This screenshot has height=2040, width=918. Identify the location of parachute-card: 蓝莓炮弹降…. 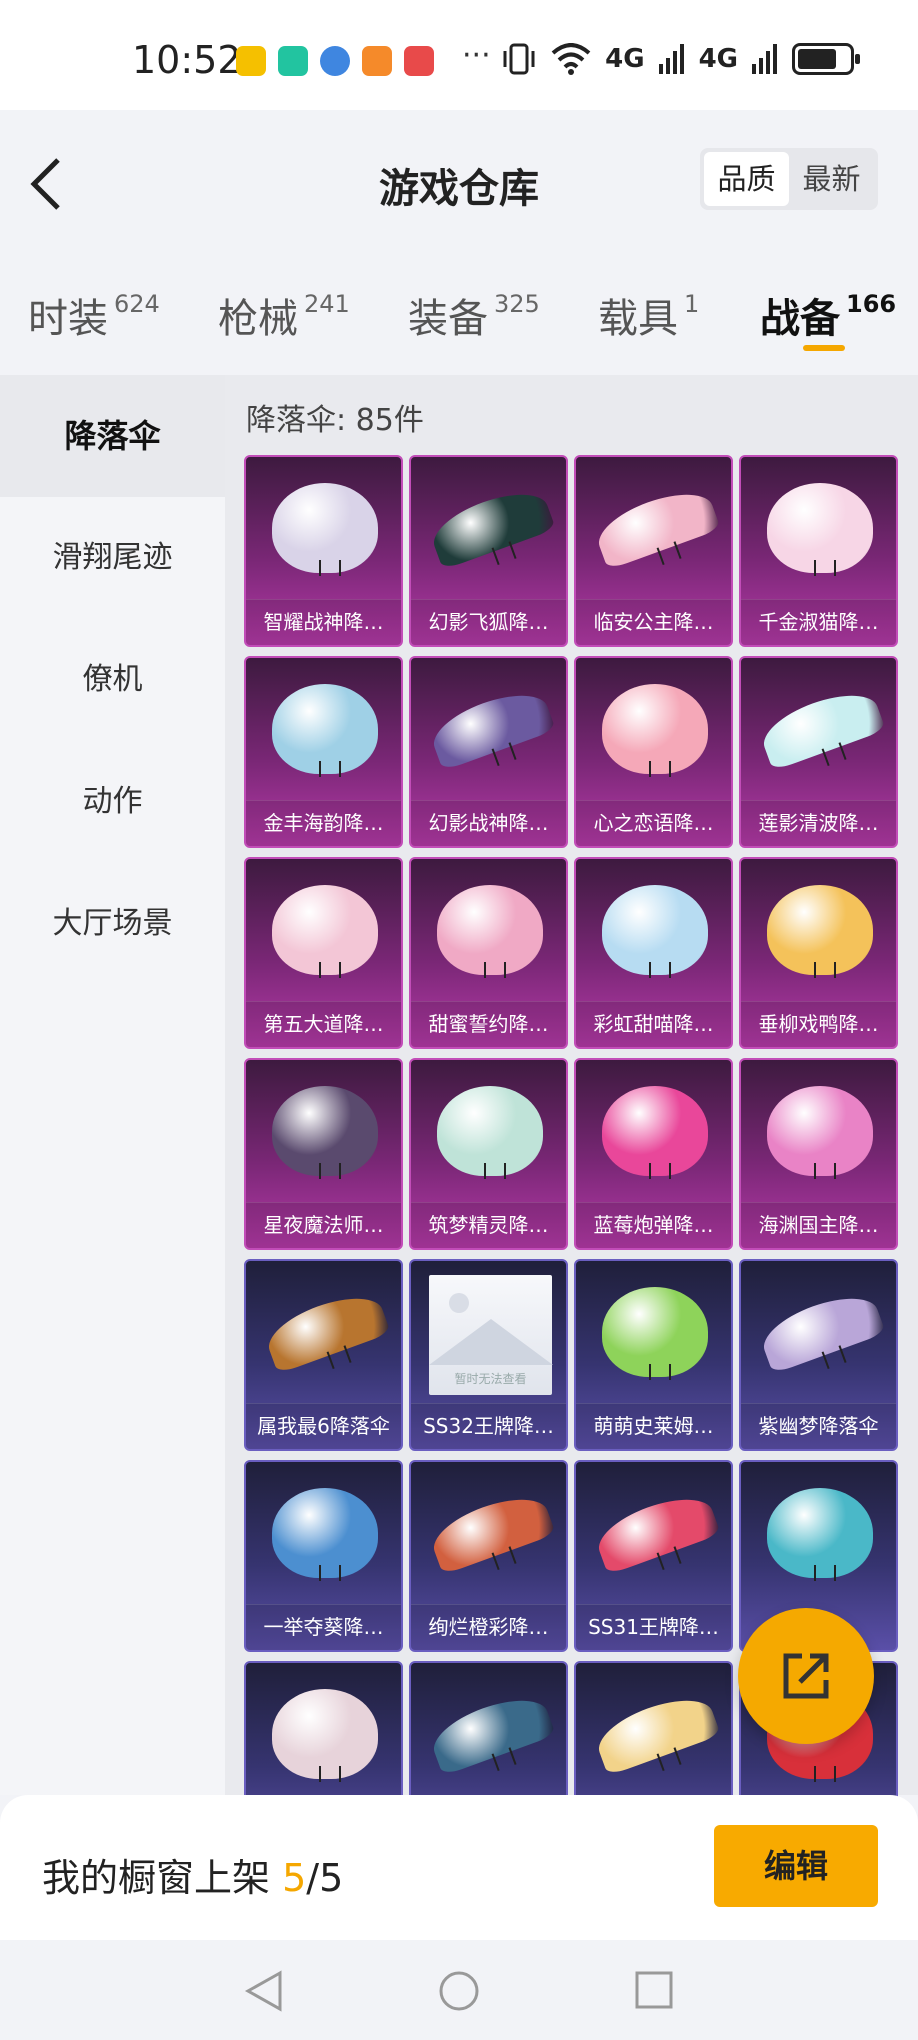
(653, 1154).